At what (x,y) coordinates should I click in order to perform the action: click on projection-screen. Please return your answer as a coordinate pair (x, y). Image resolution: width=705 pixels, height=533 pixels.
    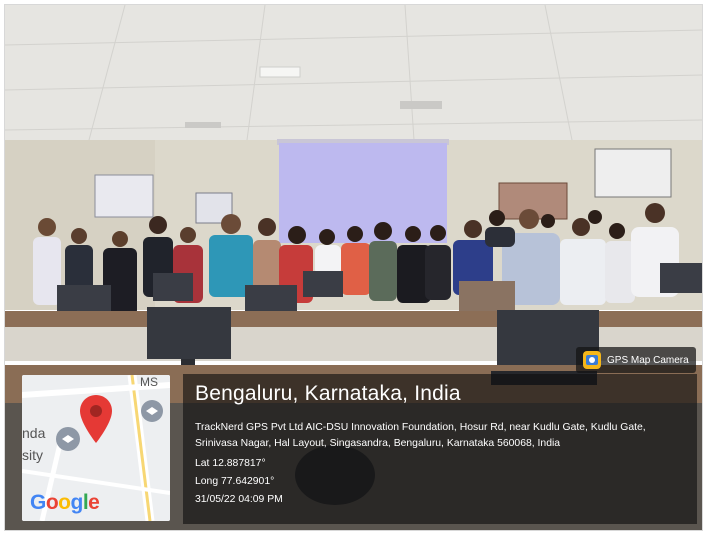
    Looking at the image, I should click on (363, 193).